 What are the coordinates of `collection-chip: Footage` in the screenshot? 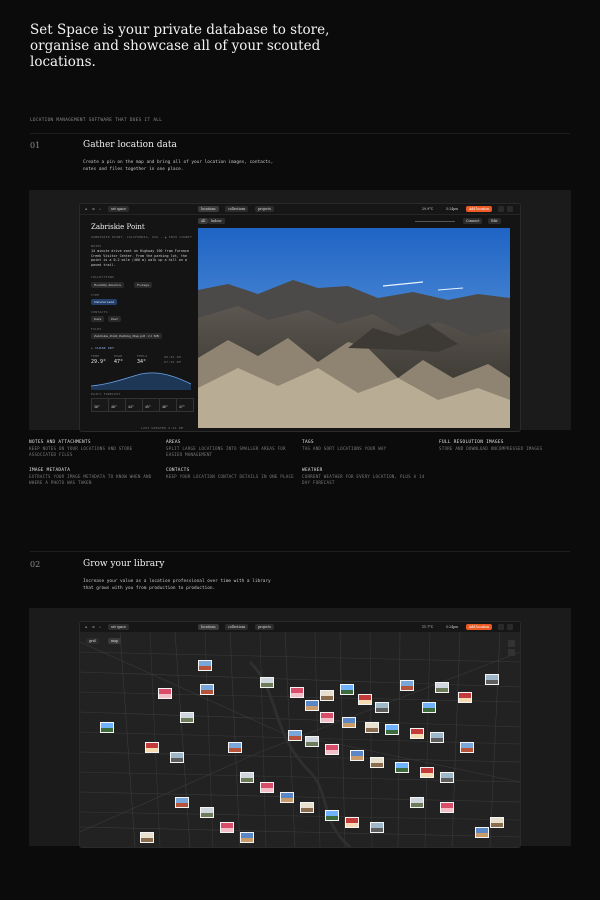 It's located at (143, 285).